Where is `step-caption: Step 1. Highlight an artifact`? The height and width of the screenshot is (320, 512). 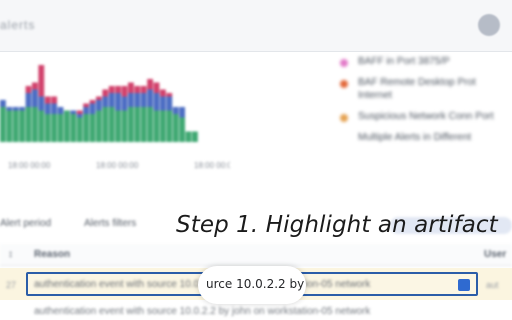 step-caption: Step 1. Highlight an artifact is located at coordinates (337, 225).